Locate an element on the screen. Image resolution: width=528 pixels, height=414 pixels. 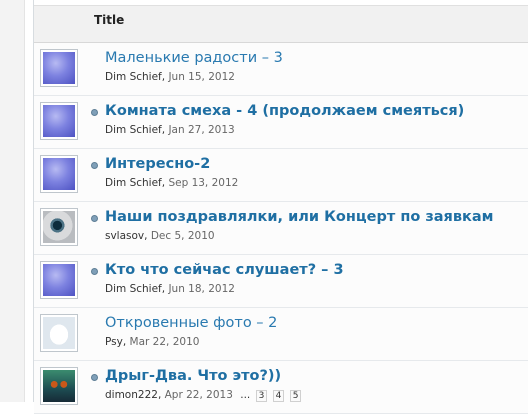
thread-author: Psy is located at coordinates (114, 342).